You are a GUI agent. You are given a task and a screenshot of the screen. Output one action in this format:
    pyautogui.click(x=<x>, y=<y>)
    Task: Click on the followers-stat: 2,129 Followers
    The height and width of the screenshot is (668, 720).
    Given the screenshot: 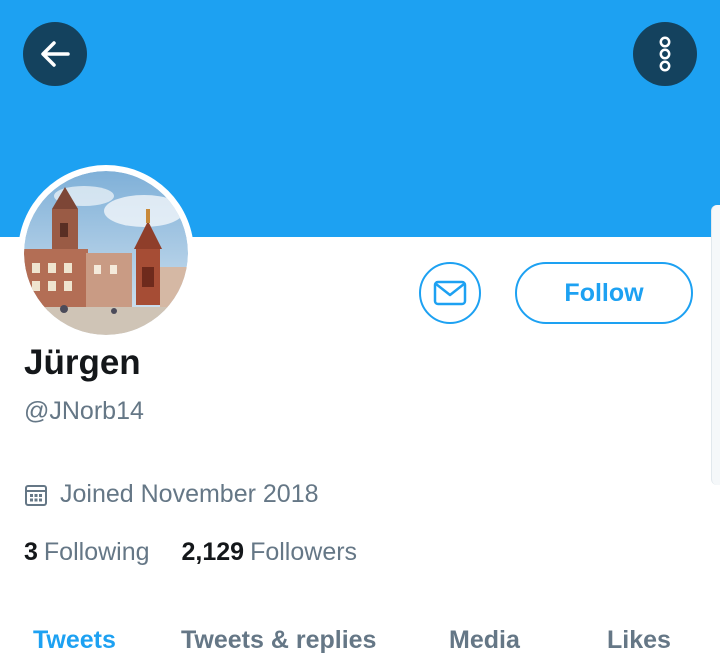 What is the action you would take?
    pyautogui.click(x=270, y=552)
    